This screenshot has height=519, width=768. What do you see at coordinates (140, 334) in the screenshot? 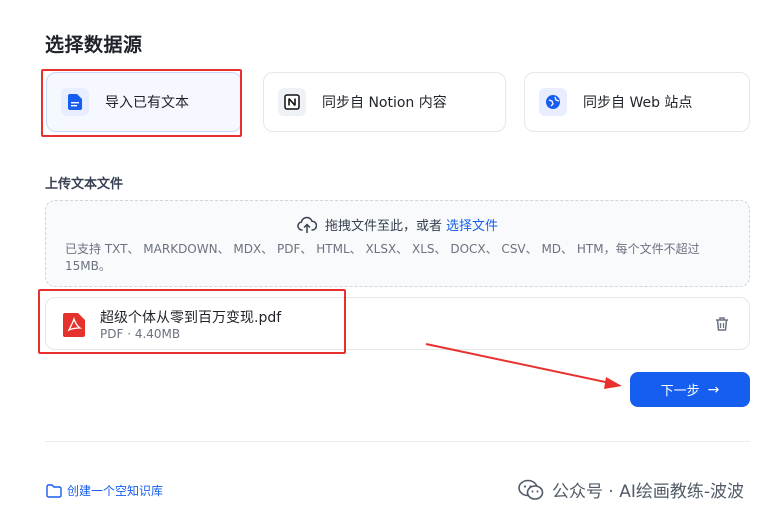
I see `file-meta: PDF · 4.40MB` at bounding box center [140, 334].